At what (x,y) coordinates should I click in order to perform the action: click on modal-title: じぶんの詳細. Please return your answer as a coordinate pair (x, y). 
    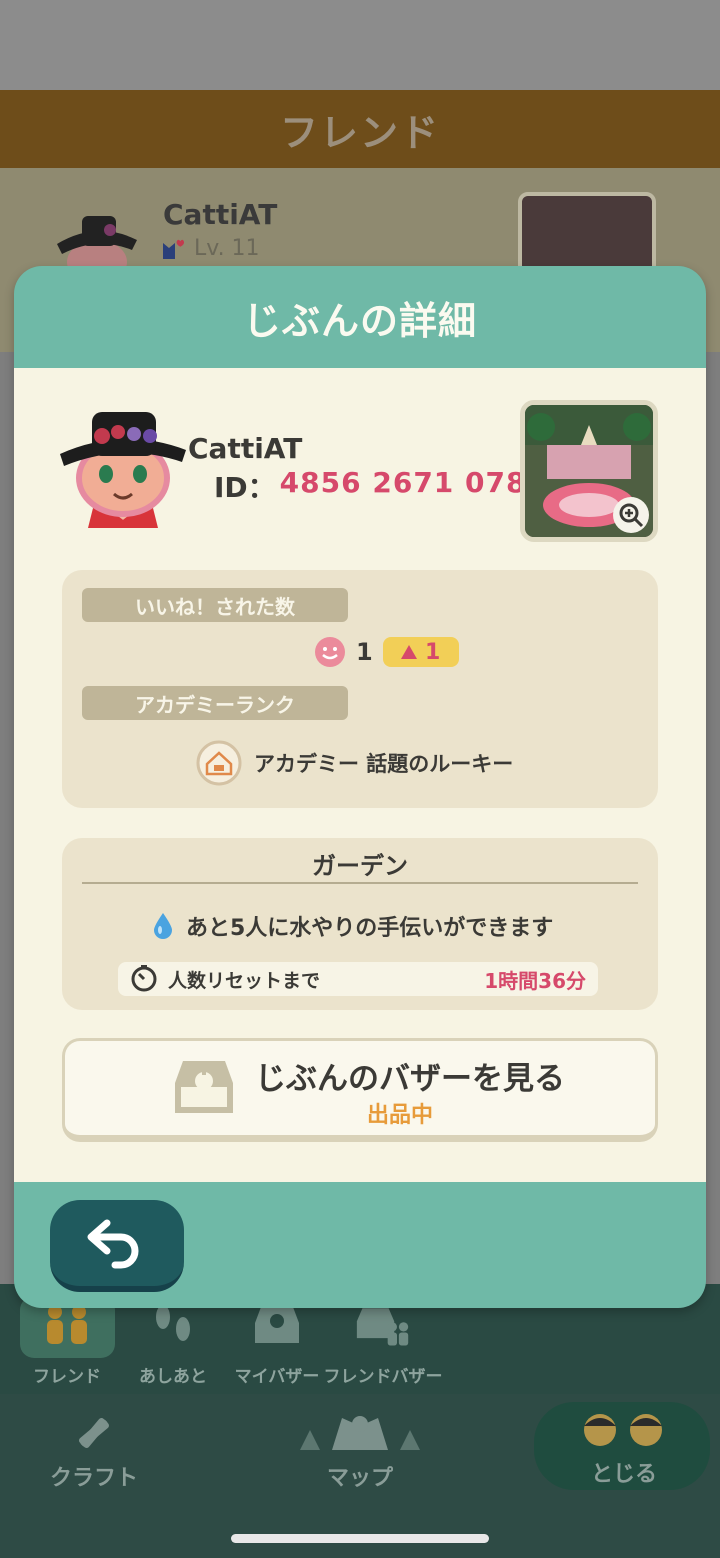
    Looking at the image, I should click on (359, 320).